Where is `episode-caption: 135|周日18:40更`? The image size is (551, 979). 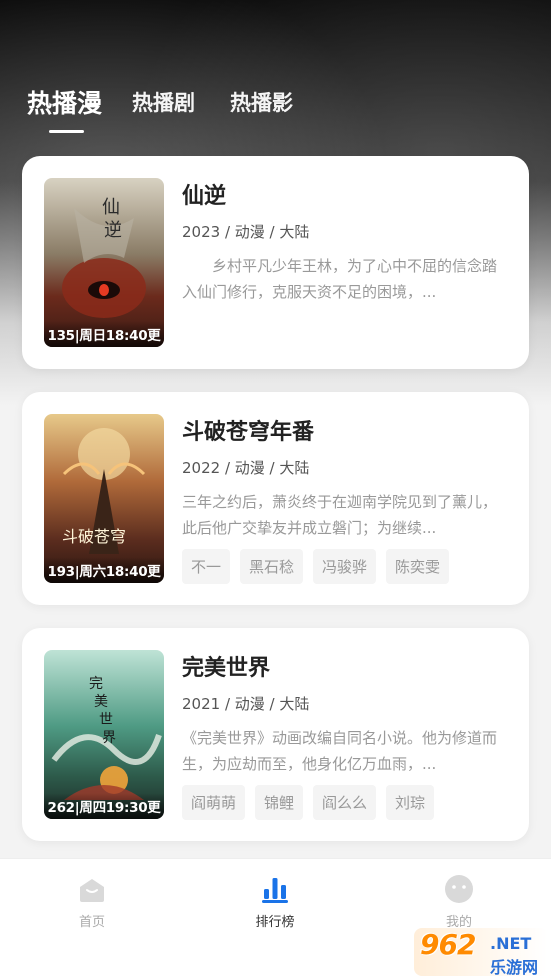
episode-caption: 135|周日18:40更 is located at coordinates (104, 334).